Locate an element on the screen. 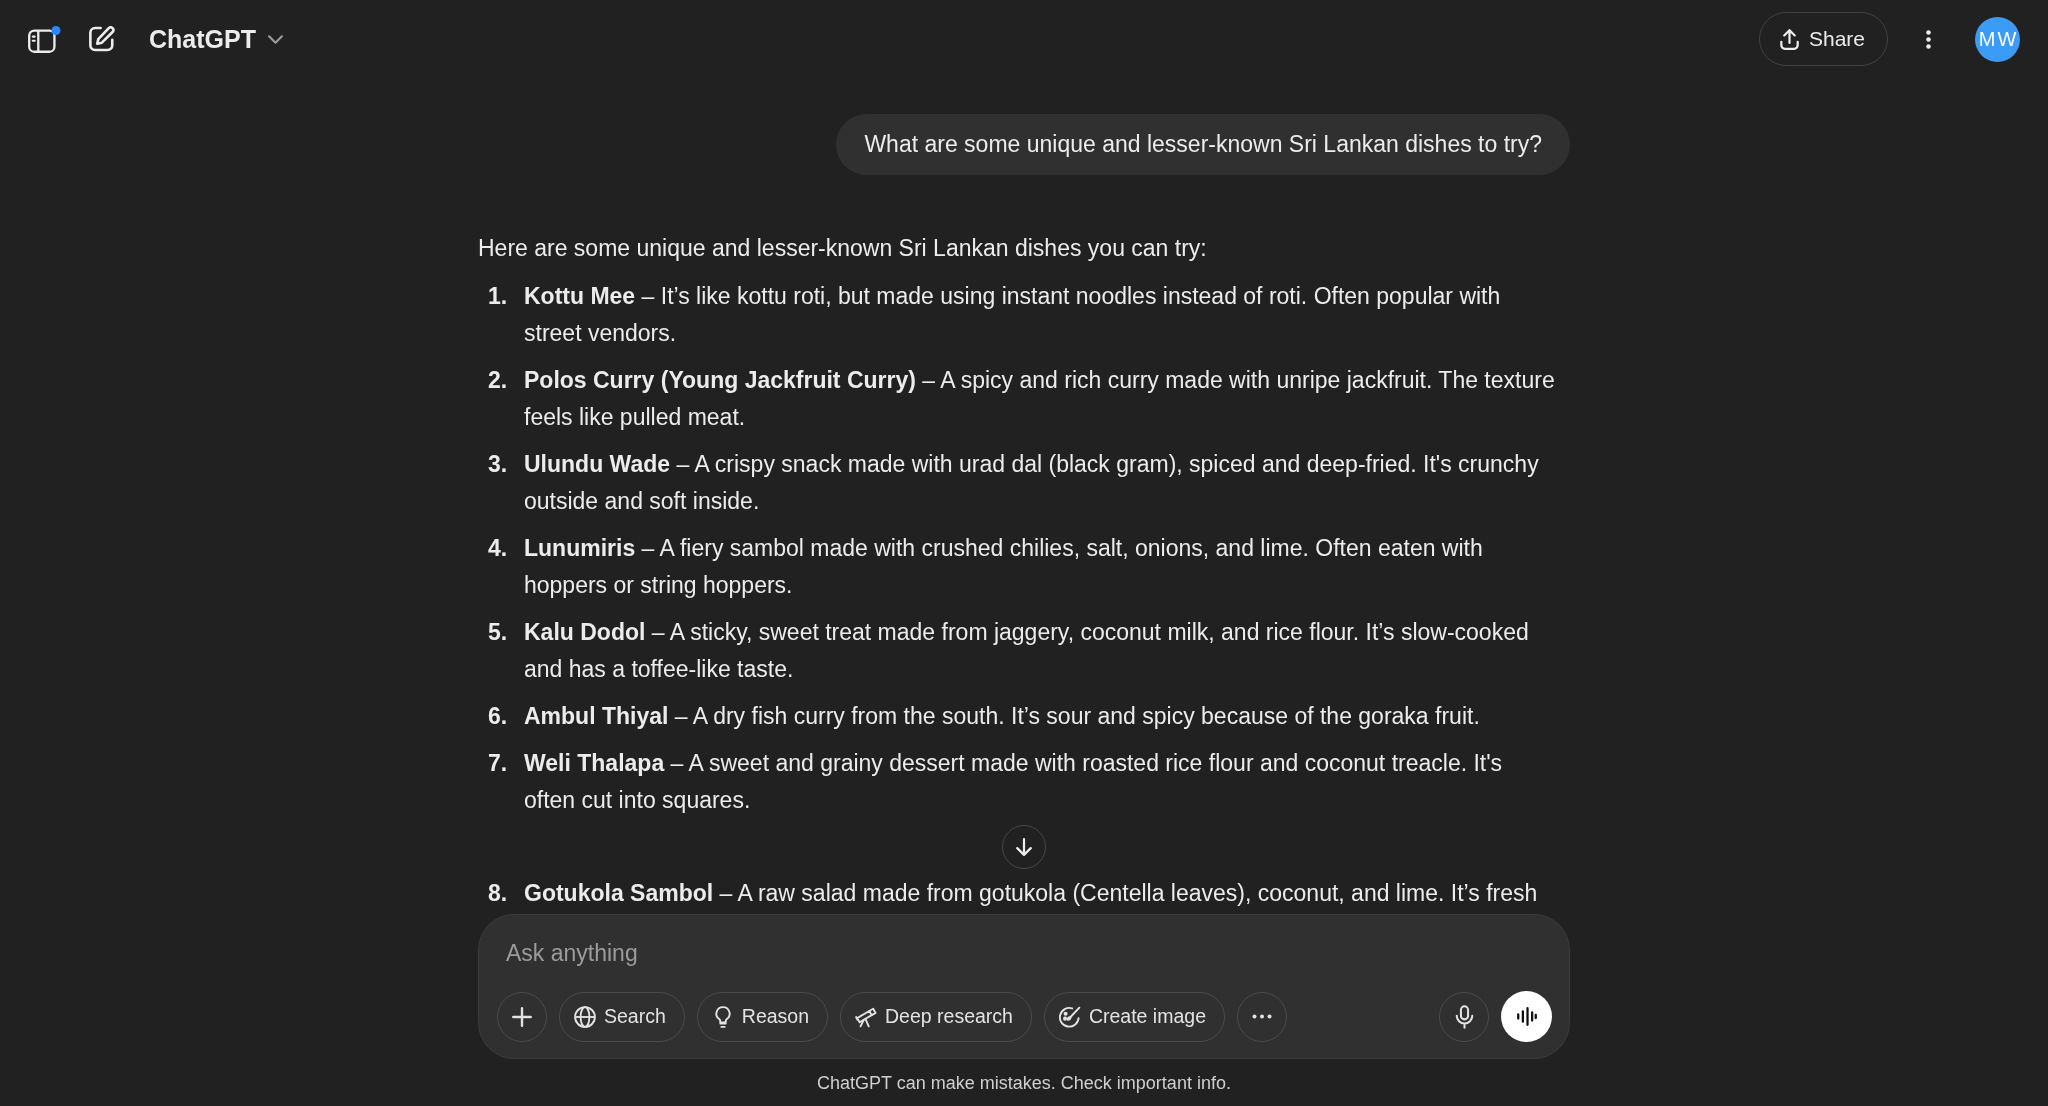  list-item-text: Gotukola Sambol – A raw salad made from gotukola (Centella leaves), coconut, and lime. It’s fresh is located at coordinates (1031, 893).